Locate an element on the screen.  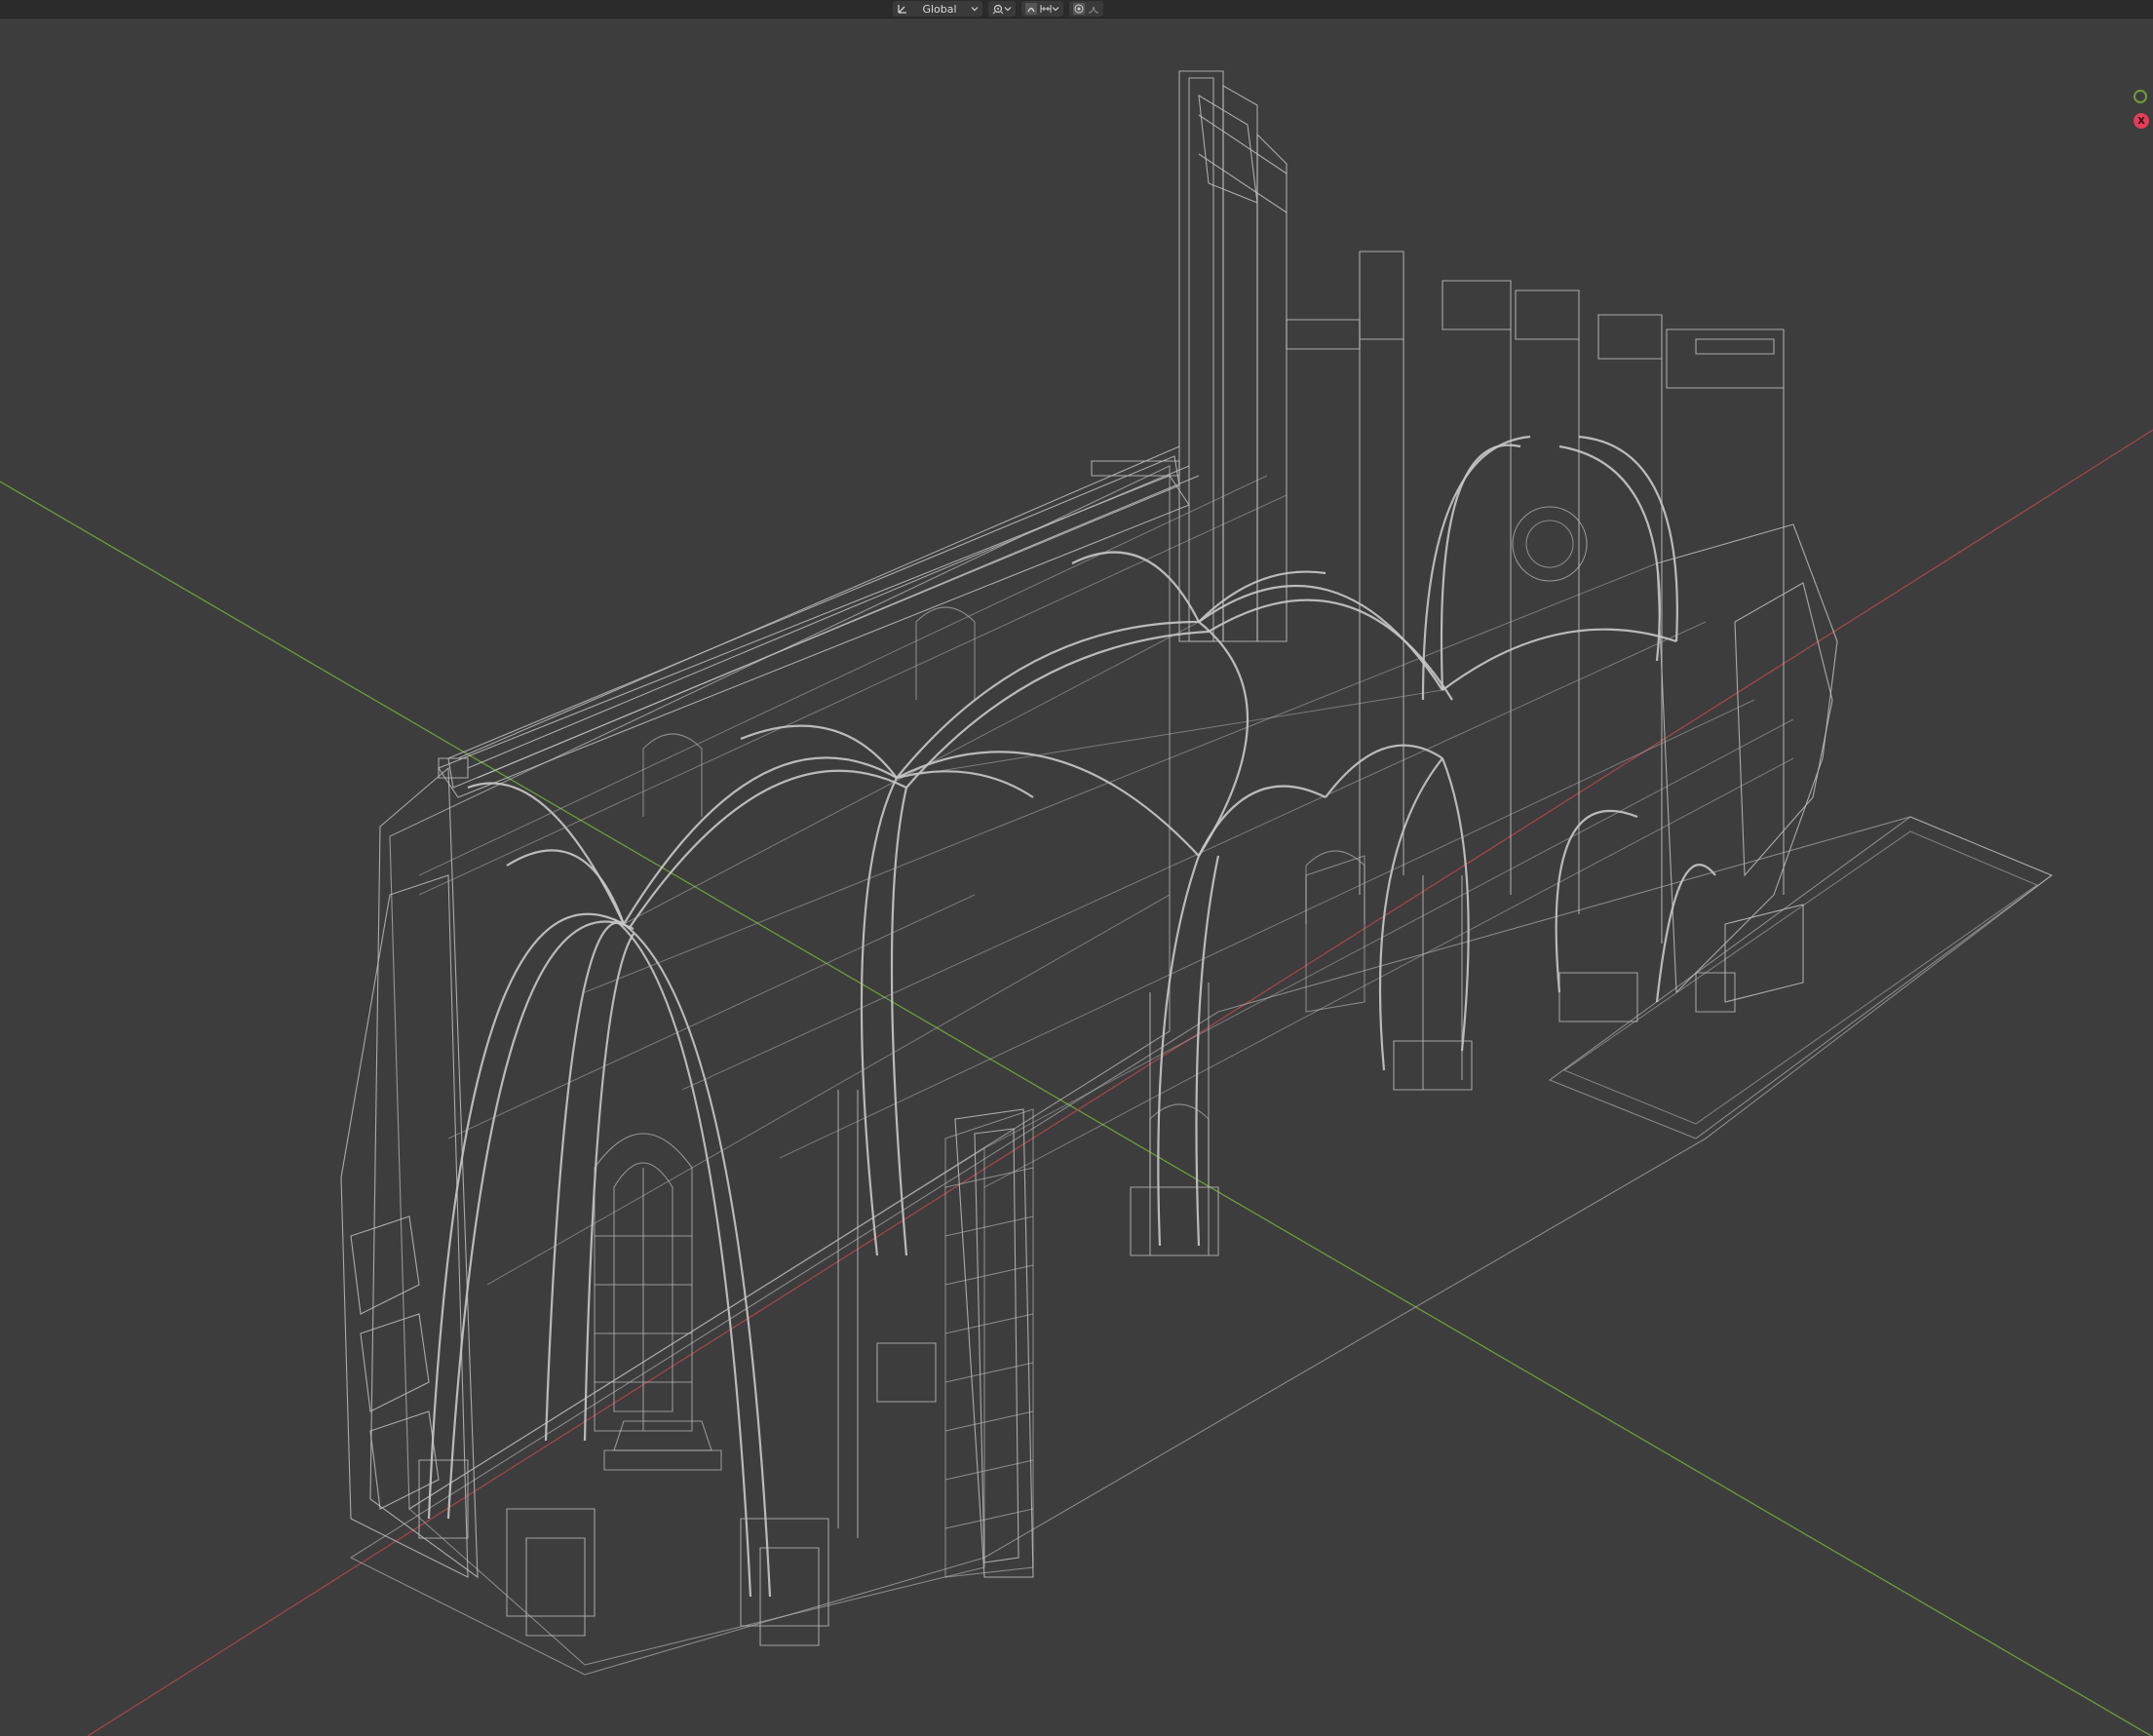
navigation-gizmo: X is located at coordinates (2140, 112).